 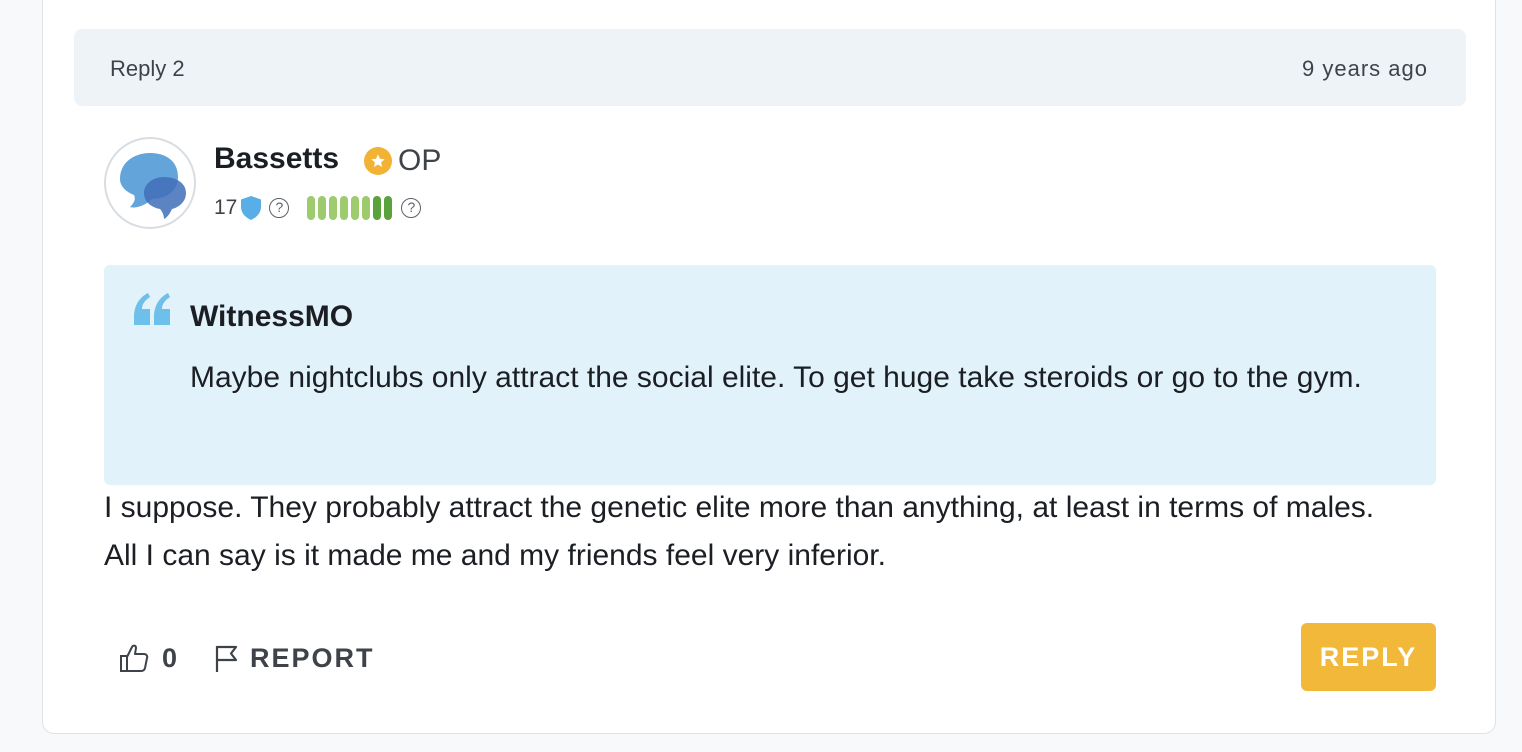 I want to click on avatar, so click(x=150, y=183).